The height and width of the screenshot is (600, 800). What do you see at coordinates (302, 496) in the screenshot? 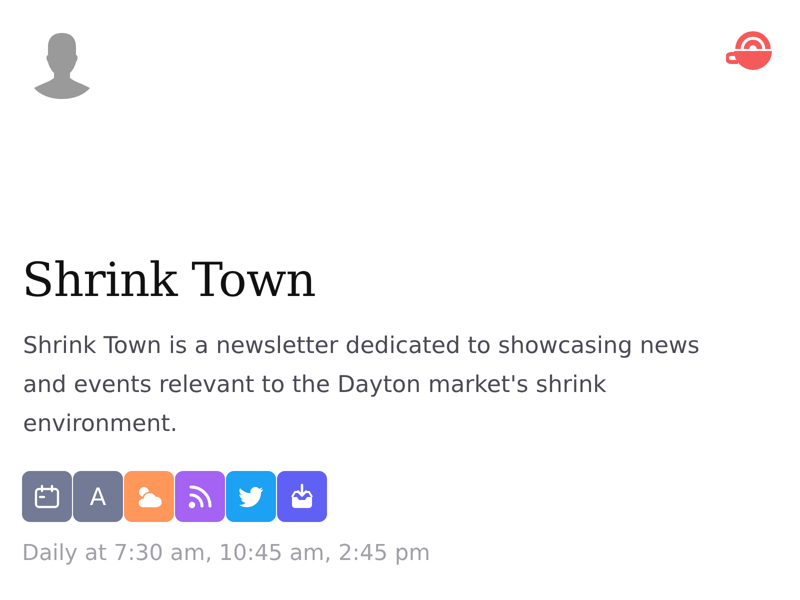
I see `inbox-tile-button` at bounding box center [302, 496].